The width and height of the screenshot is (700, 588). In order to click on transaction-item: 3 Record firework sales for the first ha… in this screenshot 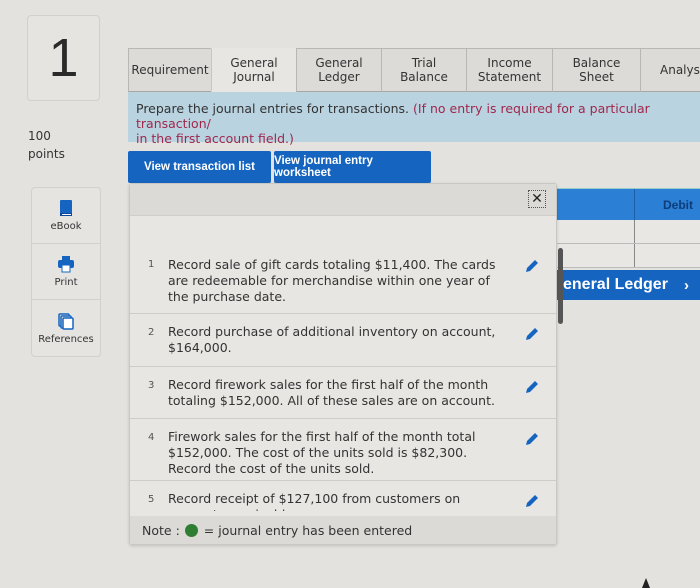, I will do `click(343, 393)`.